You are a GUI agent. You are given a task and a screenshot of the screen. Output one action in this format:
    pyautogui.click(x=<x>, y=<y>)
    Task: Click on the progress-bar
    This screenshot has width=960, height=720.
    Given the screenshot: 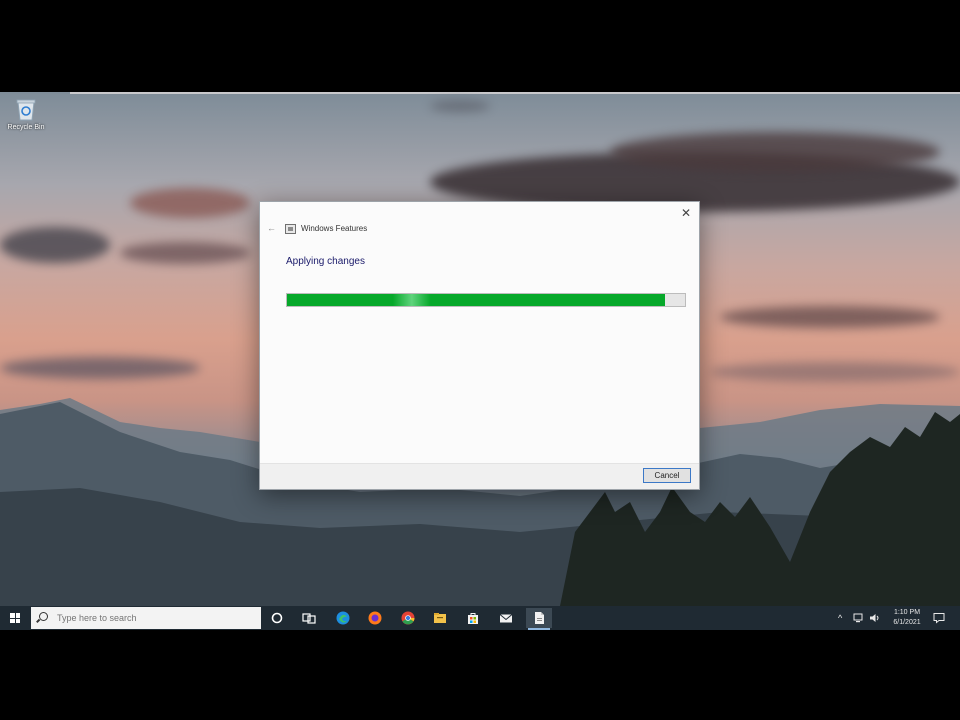 What is the action you would take?
    pyautogui.click(x=486, y=300)
    